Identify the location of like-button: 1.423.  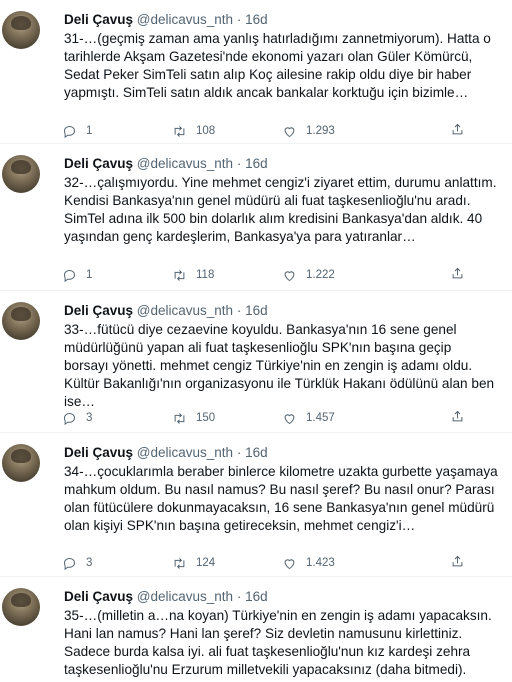
(337, 563).